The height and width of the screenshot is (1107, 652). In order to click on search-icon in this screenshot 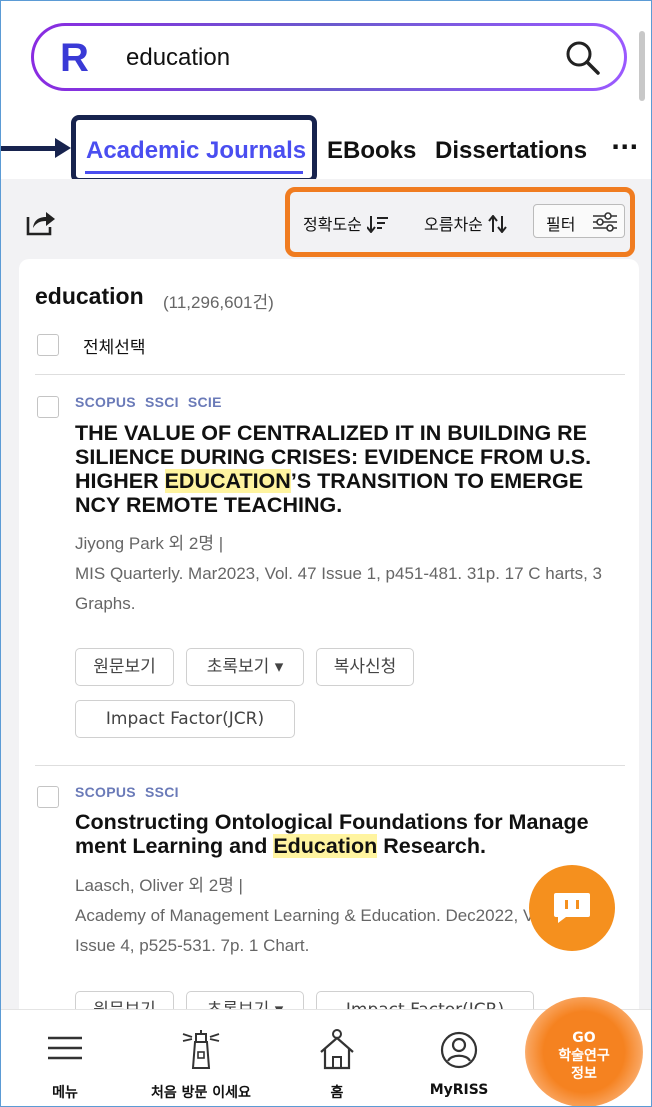, I will do `click(583, 58)`.